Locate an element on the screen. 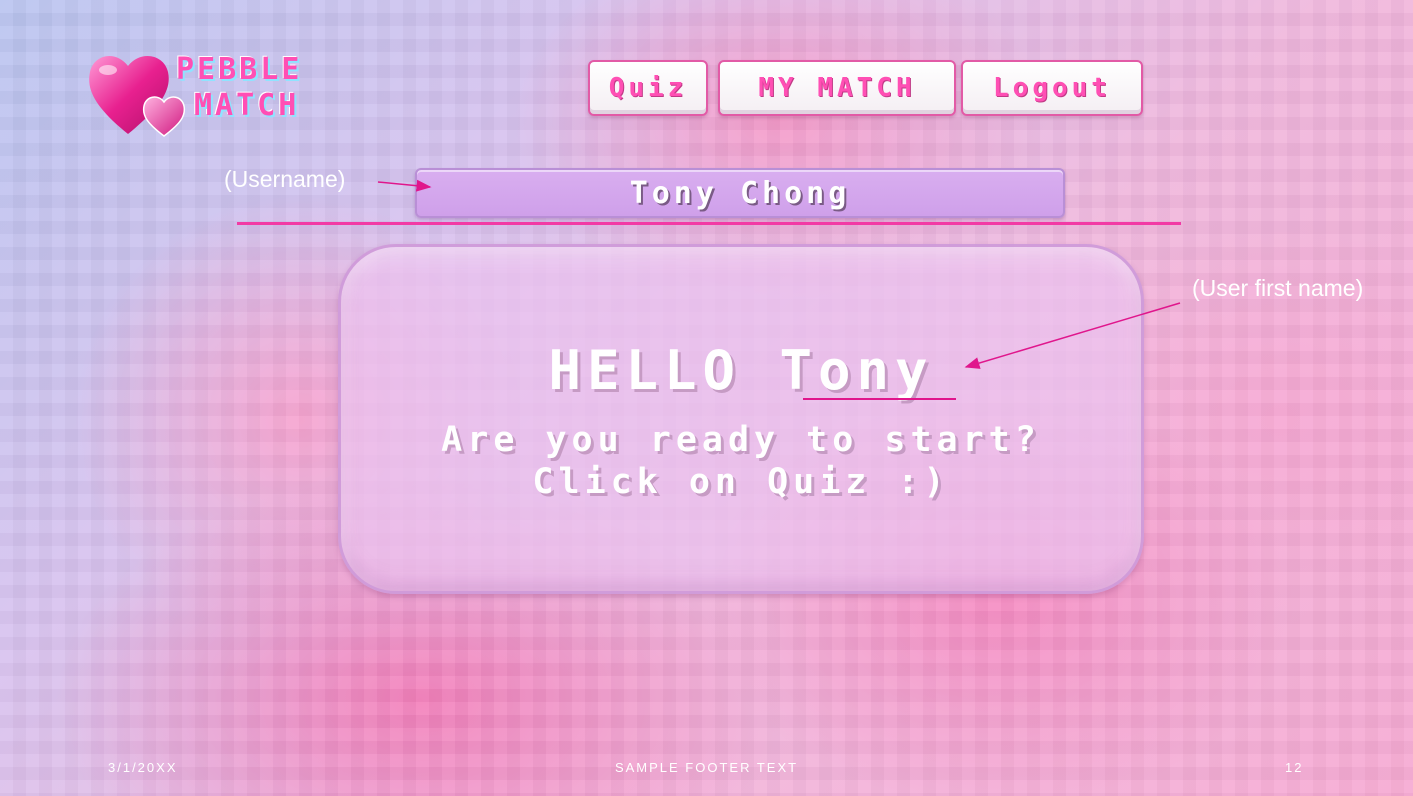 This screenshot has width=1413, height=796. my-match-button: MY MATCH is located at coordinates (837, 88).